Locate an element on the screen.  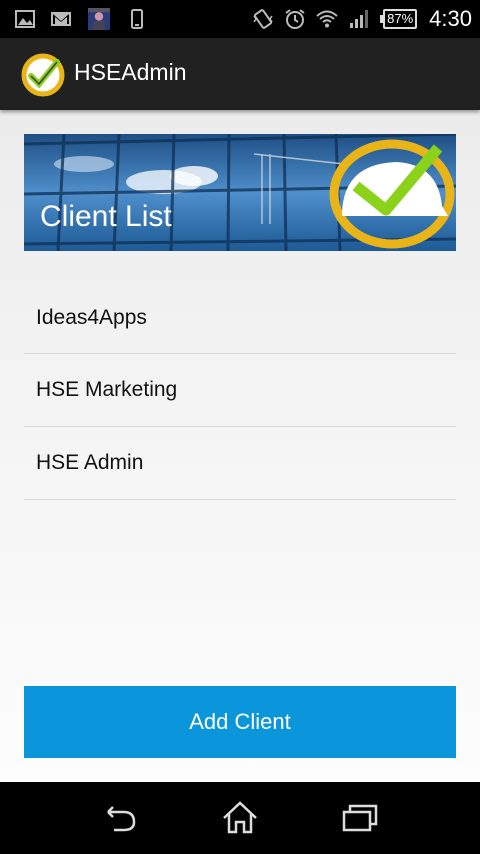
battery-indicator: 87% is located at coordinates (399, 19).